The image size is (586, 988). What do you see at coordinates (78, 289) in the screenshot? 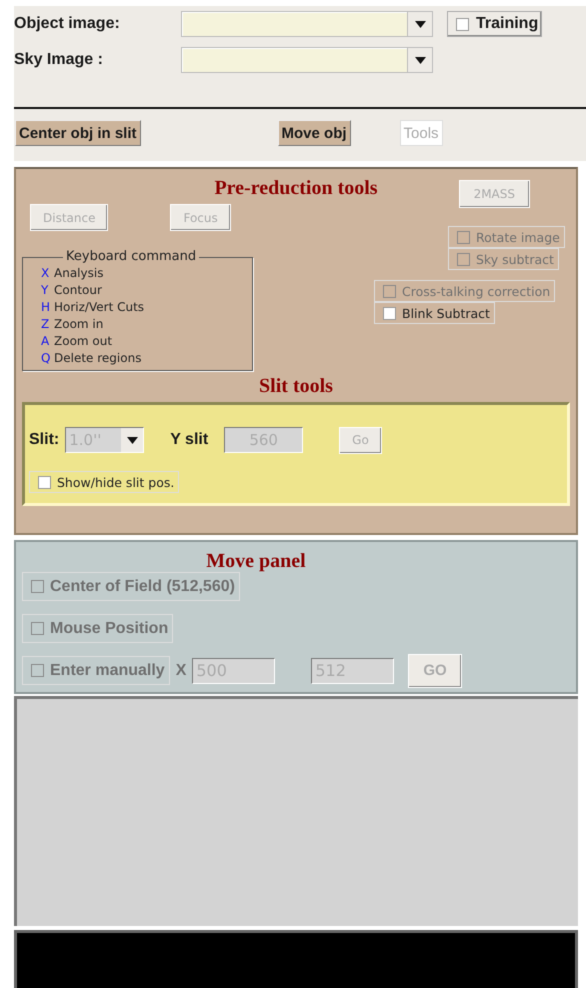
I see `command-label: Contour` at bounding box center [78, 289].